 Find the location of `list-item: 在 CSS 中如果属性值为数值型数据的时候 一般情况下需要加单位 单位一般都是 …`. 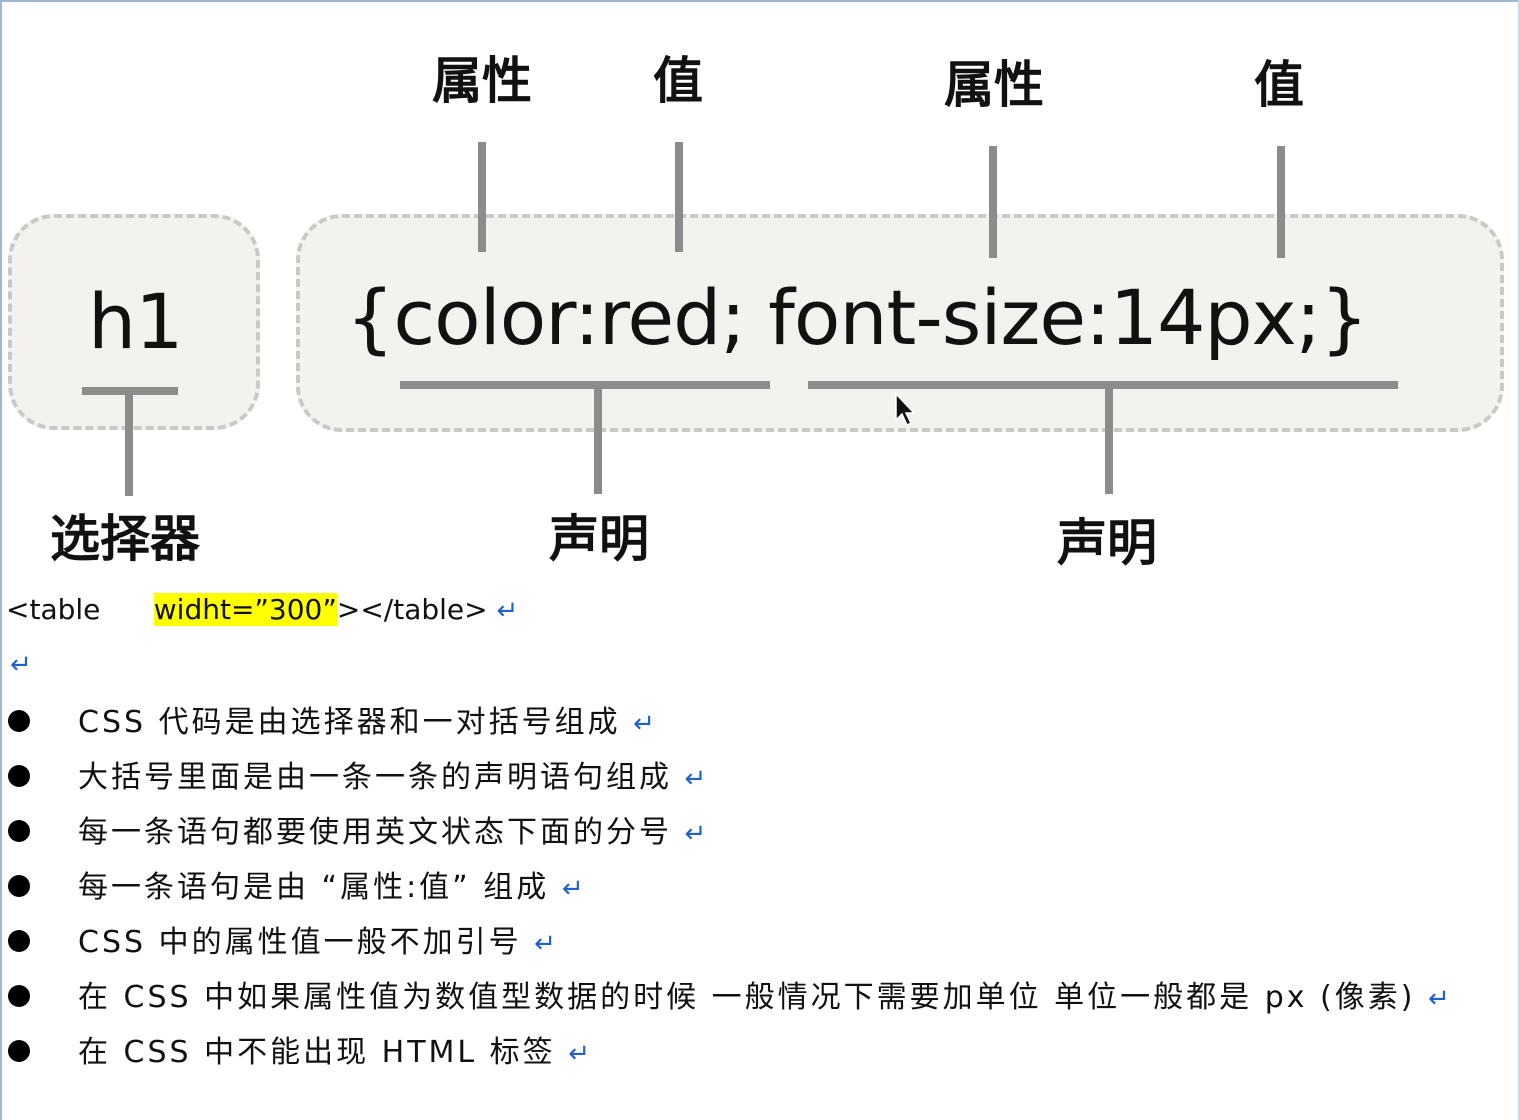

list-item: 在 CSS 中如果属性值为数值型数据的时候 一般情况下需要加单位 单位一般都是 … is located at coordinates (734, 998).